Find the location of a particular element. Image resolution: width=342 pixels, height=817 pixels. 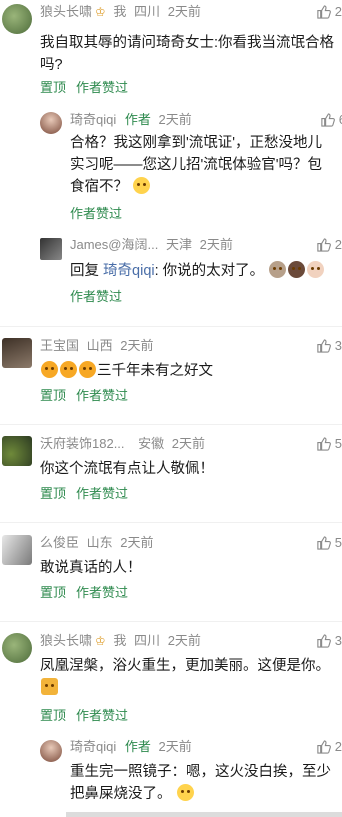

comment-meta: 王宝国 山西 2天前 is located at coordinates (97, 346).